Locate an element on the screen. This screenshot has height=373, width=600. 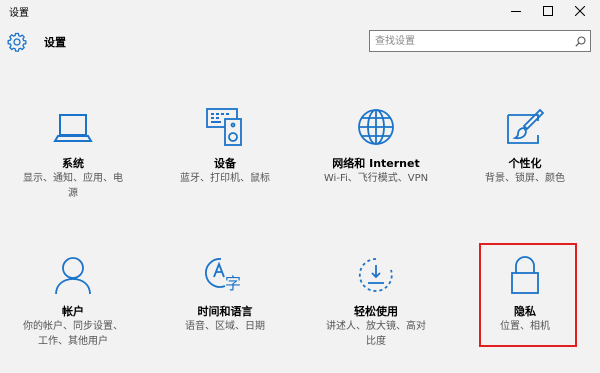
tile-accounts: 帐户 你的帐户、同步设置、工作、其他用户 is located at coordinates (73, 310).